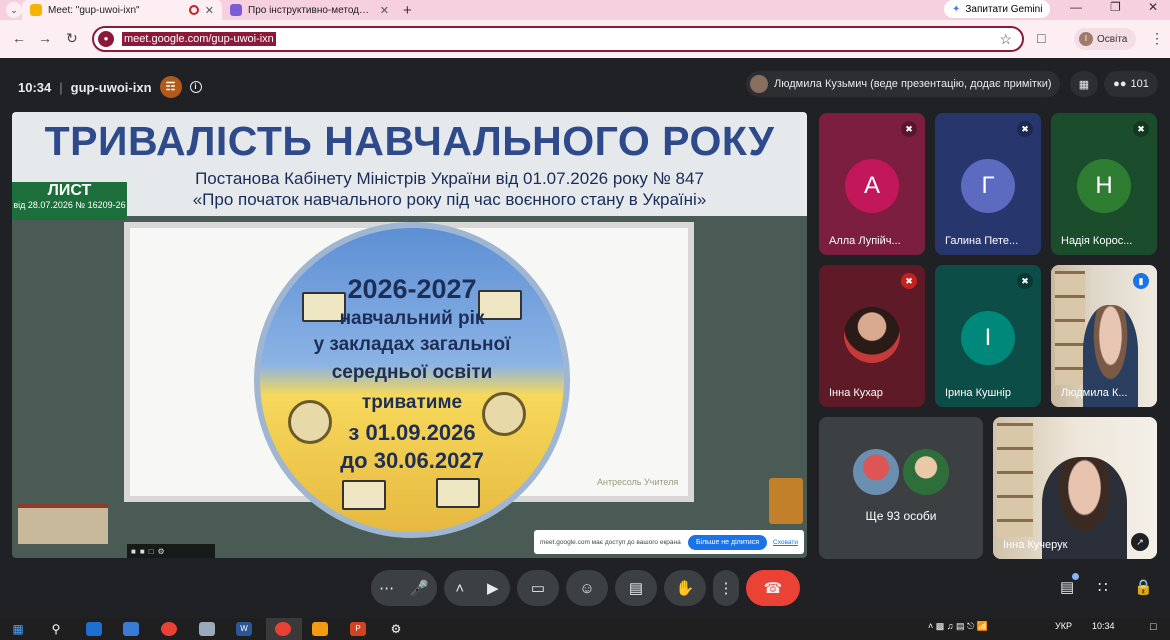  Describe the element at coordinates (364, 495) in the screenshot. I see `book-icon` at that location.